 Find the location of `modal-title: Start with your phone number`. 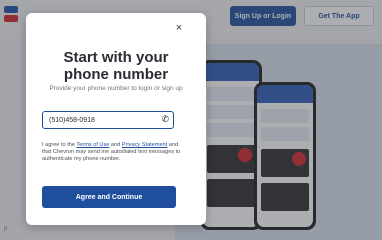

modal-title: Start with your phone number is located at coordinates (116, 66).